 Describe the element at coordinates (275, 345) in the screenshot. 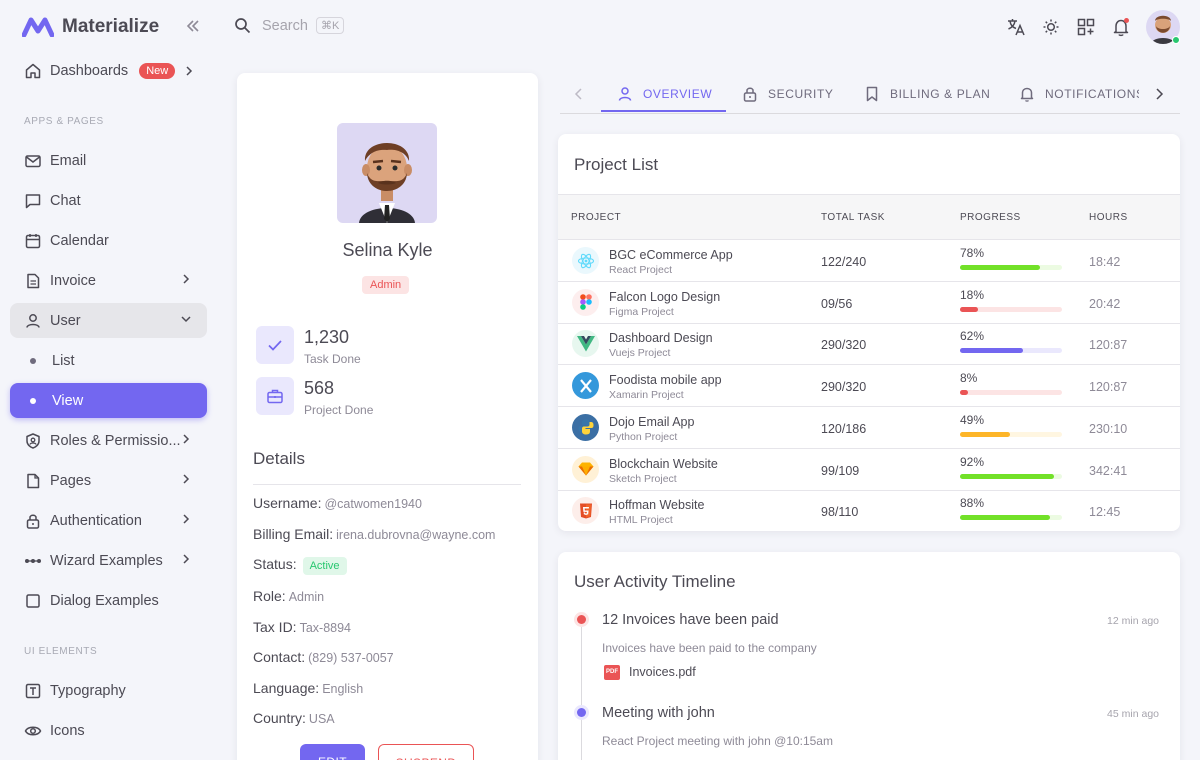

I see `check-icon` at that location.